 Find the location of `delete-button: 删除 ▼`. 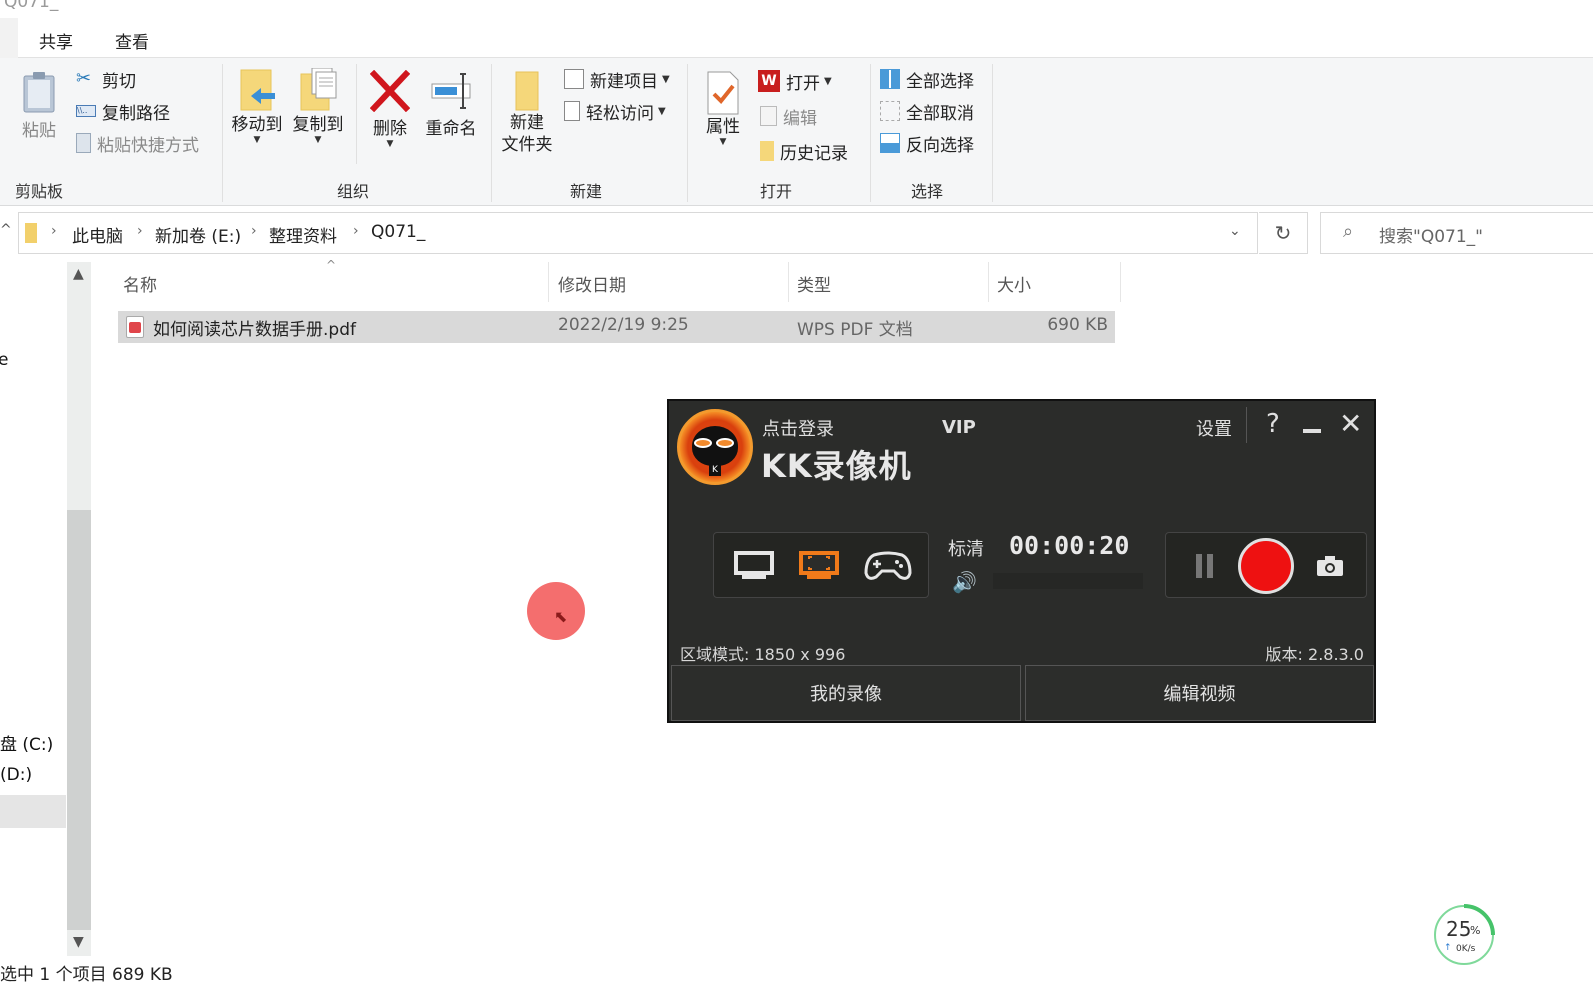

delete-button: 删除 ▼ is located at coordinates (390, 109).